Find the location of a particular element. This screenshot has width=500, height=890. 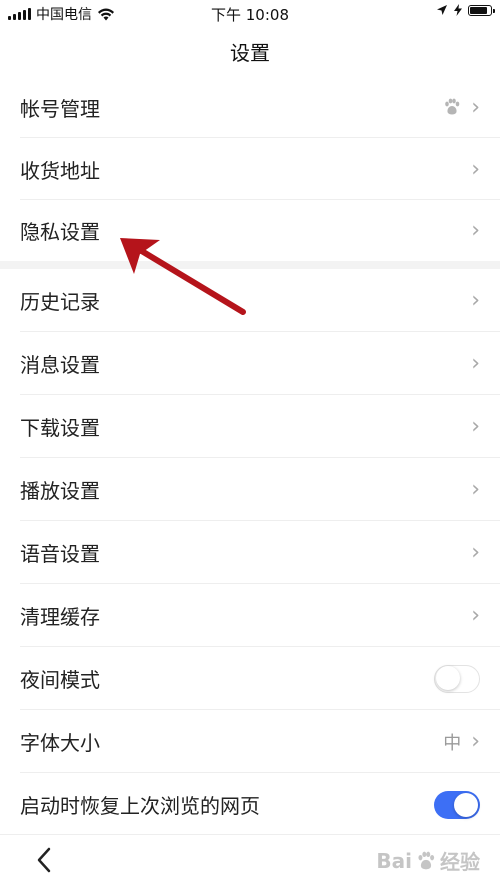

paw-icon is located at coordinates (452, 106).